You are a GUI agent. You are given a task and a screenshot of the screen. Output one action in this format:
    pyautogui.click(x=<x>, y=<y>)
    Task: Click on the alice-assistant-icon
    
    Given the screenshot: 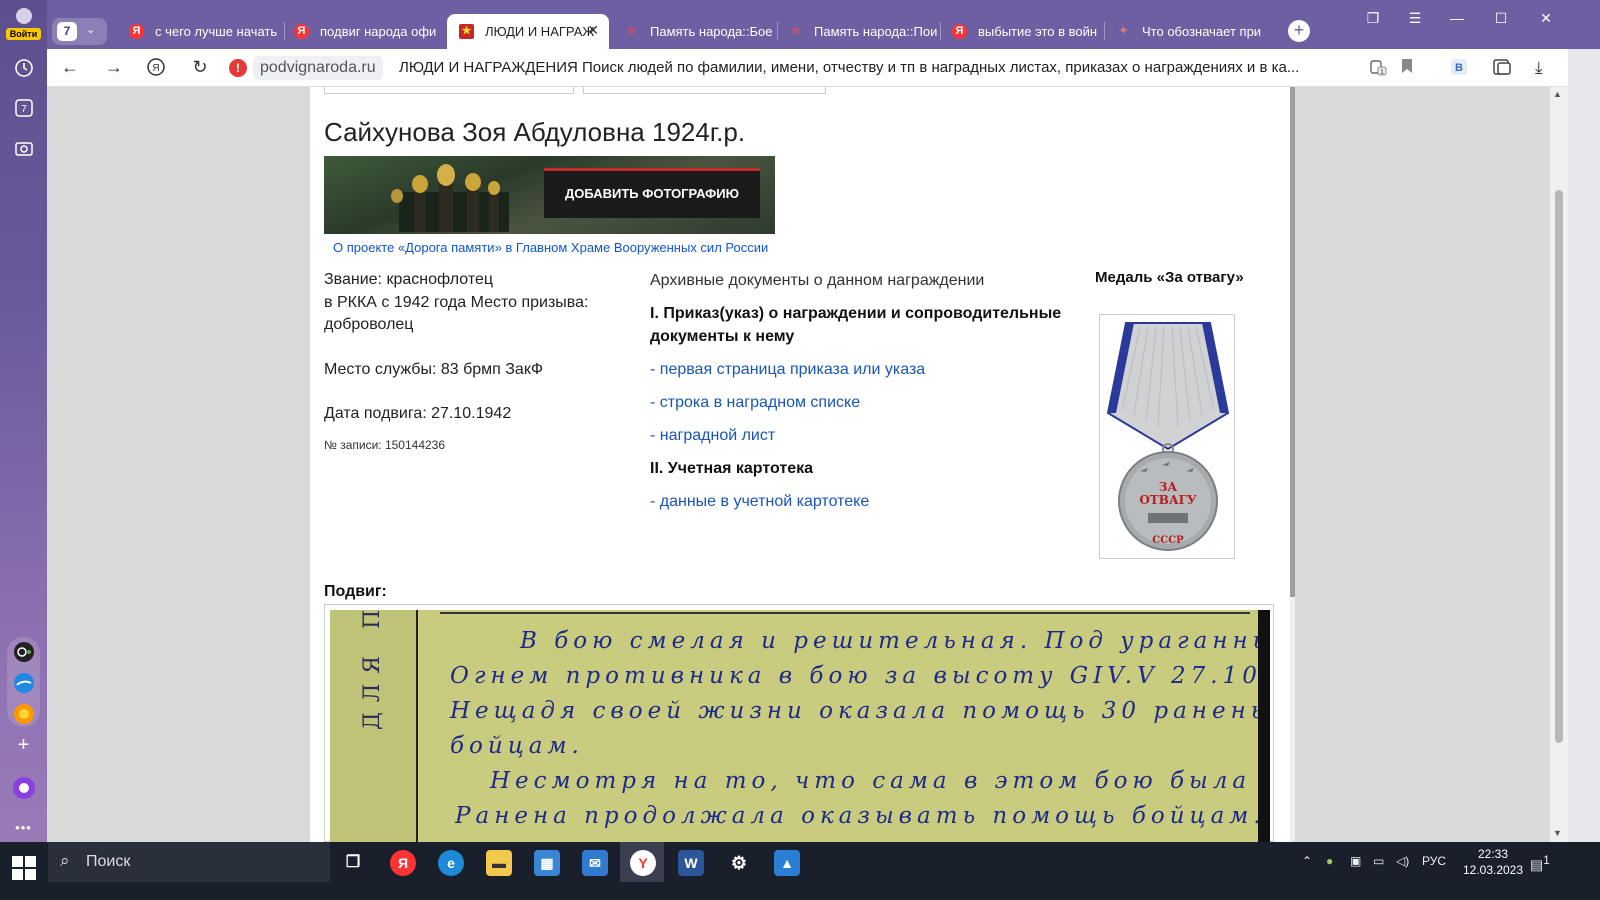 What is the action you would take?
    pyautogui.click(x=23, y=787)
    